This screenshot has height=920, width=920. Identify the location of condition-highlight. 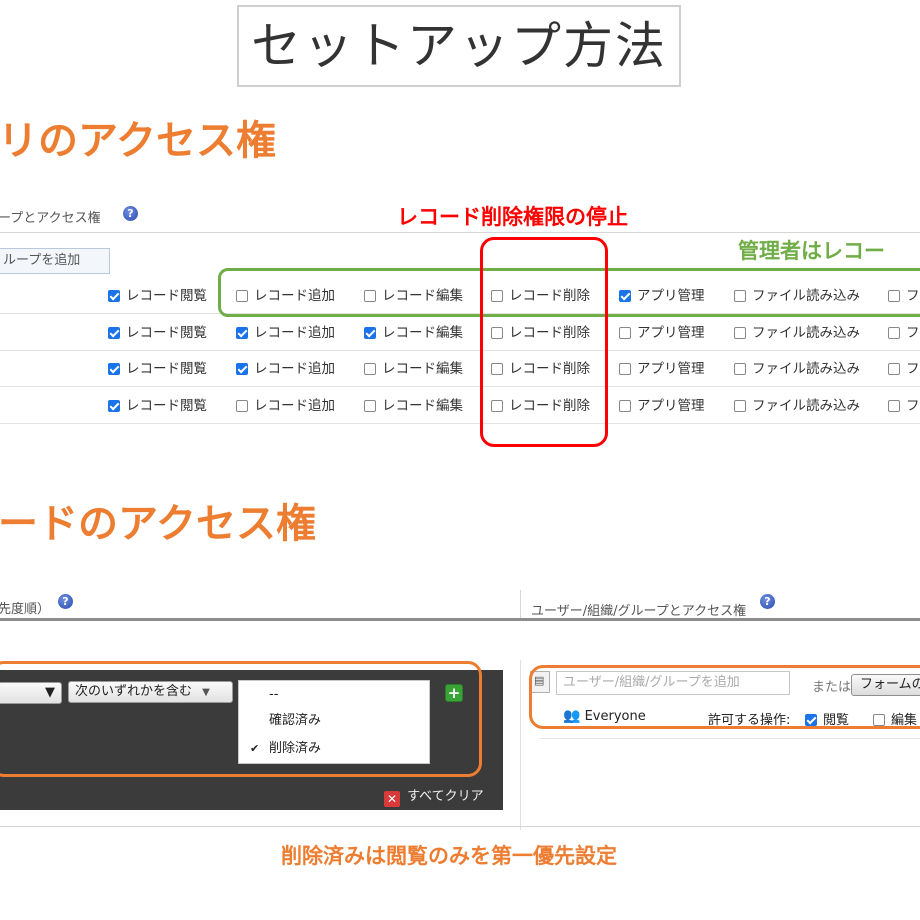
(241, 719).